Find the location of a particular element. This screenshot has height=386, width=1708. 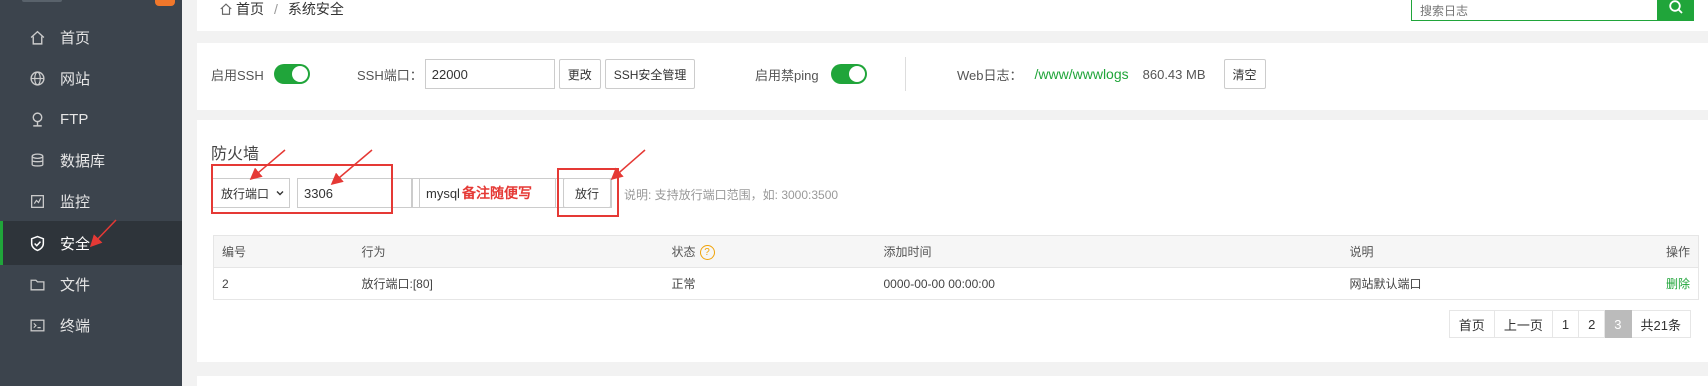

search-icon is located at coordinates (1676, 7).